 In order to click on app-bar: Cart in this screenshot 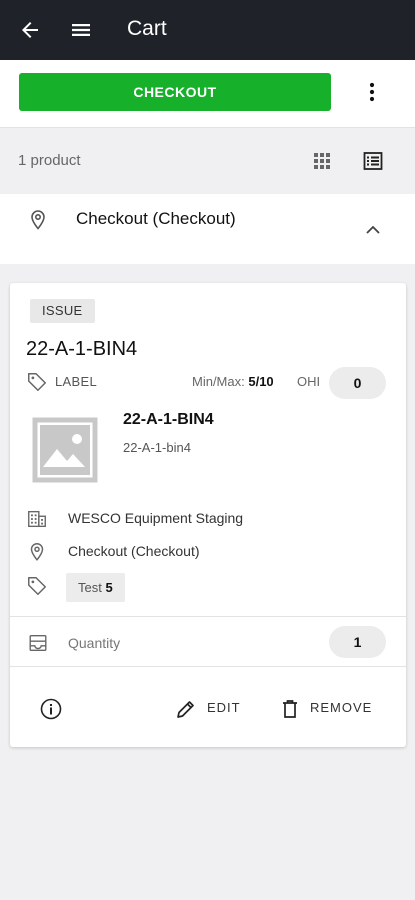, I will do `click(207, 30)`.